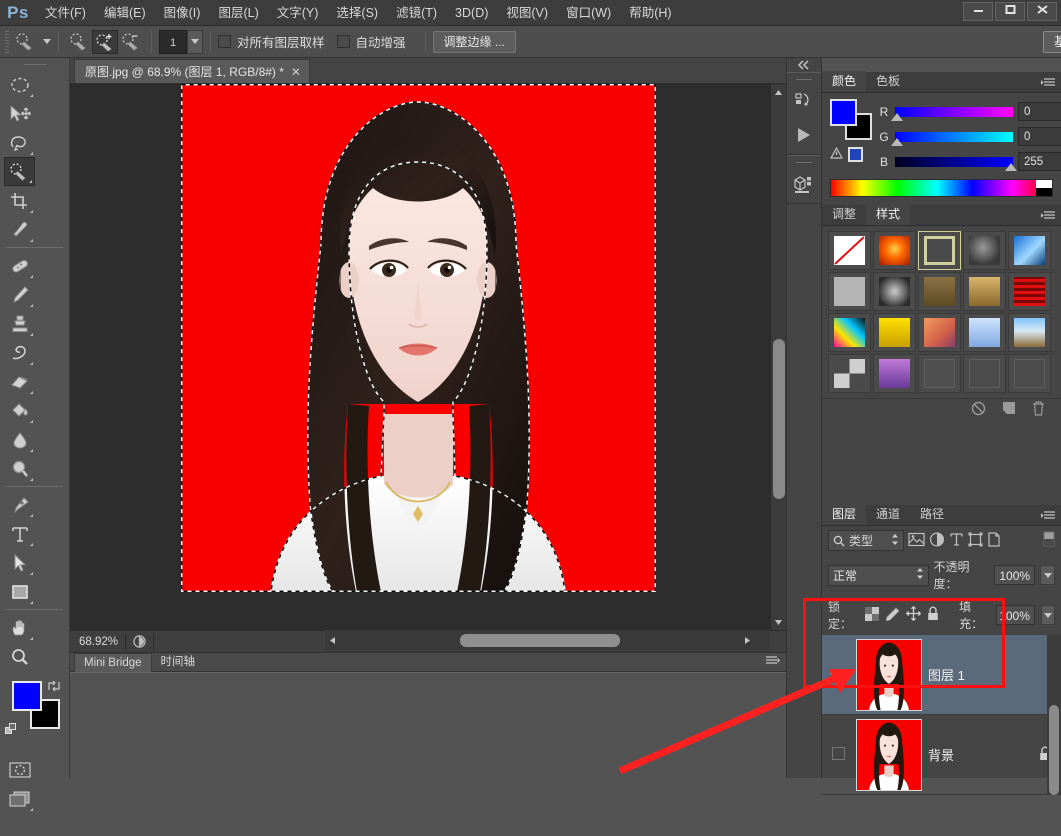  Describe the element at coordinates (984, 332) in the screenshot. I see `light-blue-style` at that location.